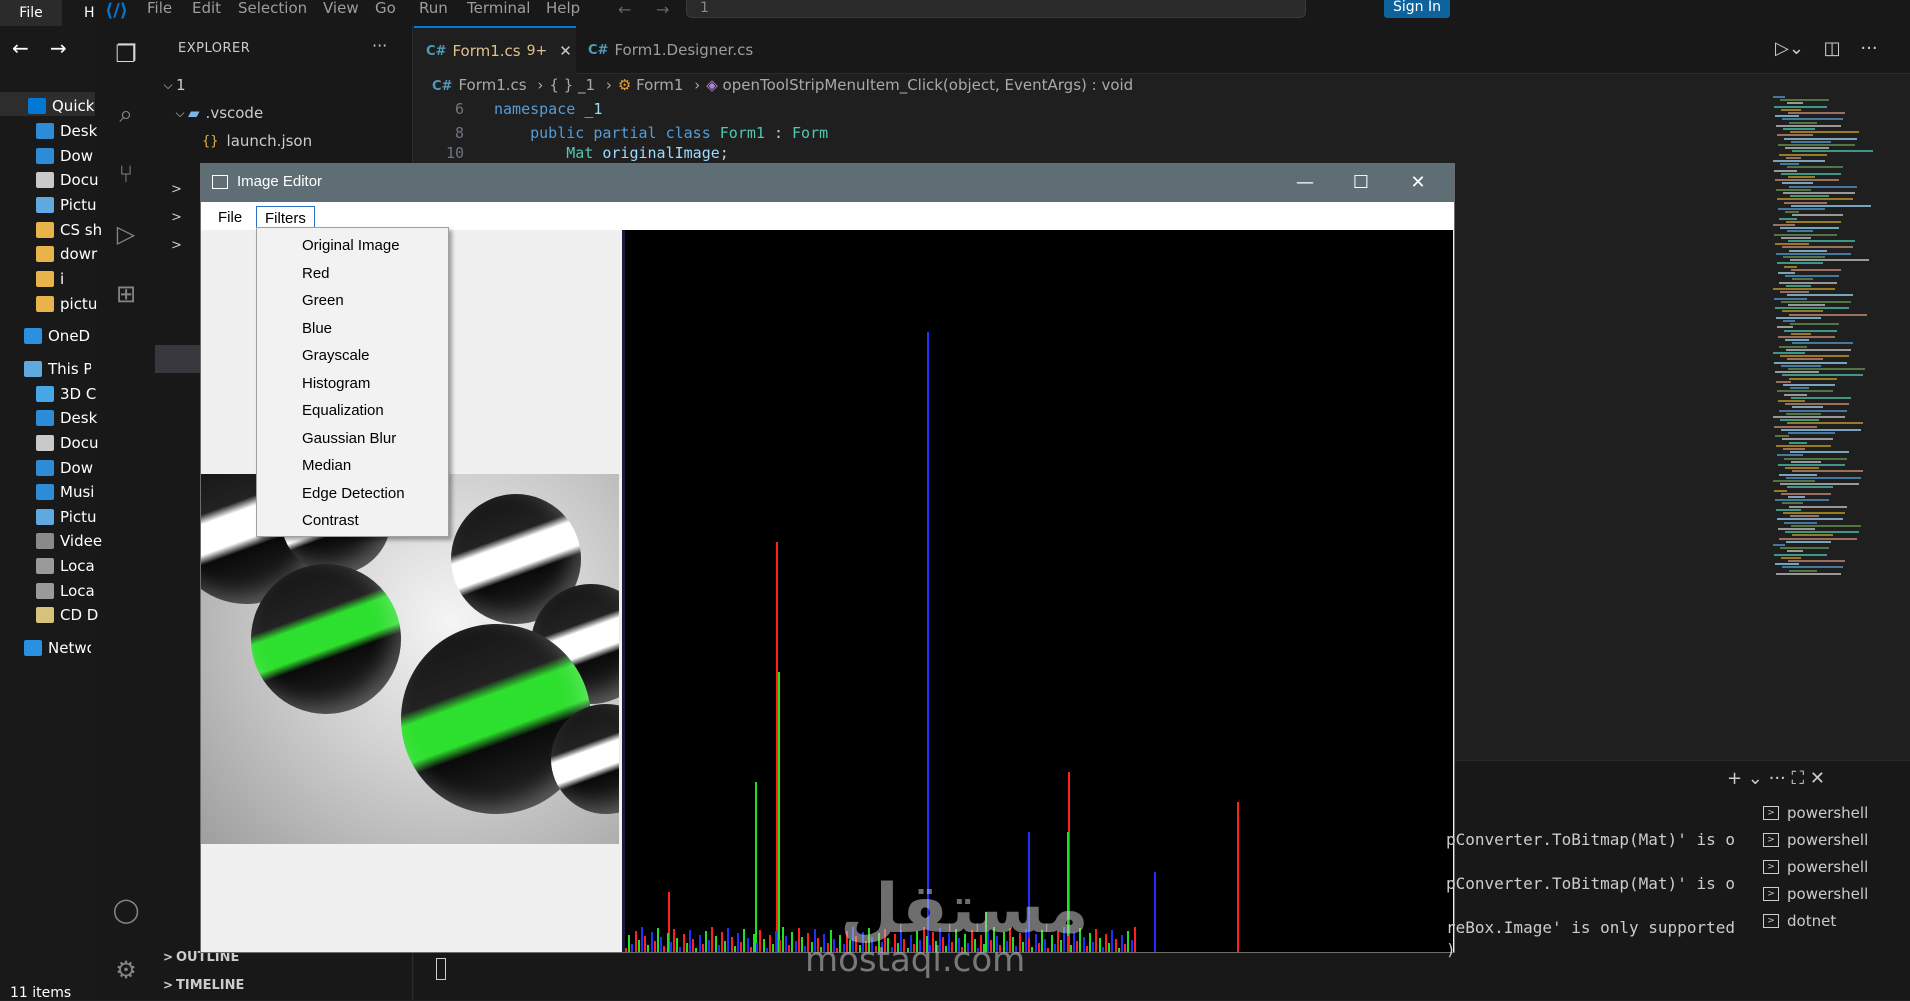 The image size is (1910, 1001). What do you see at coordinates (352, 245) in the screenshot?
I see `filter-menu-item: Original Image` at bounding box center [352, 245].